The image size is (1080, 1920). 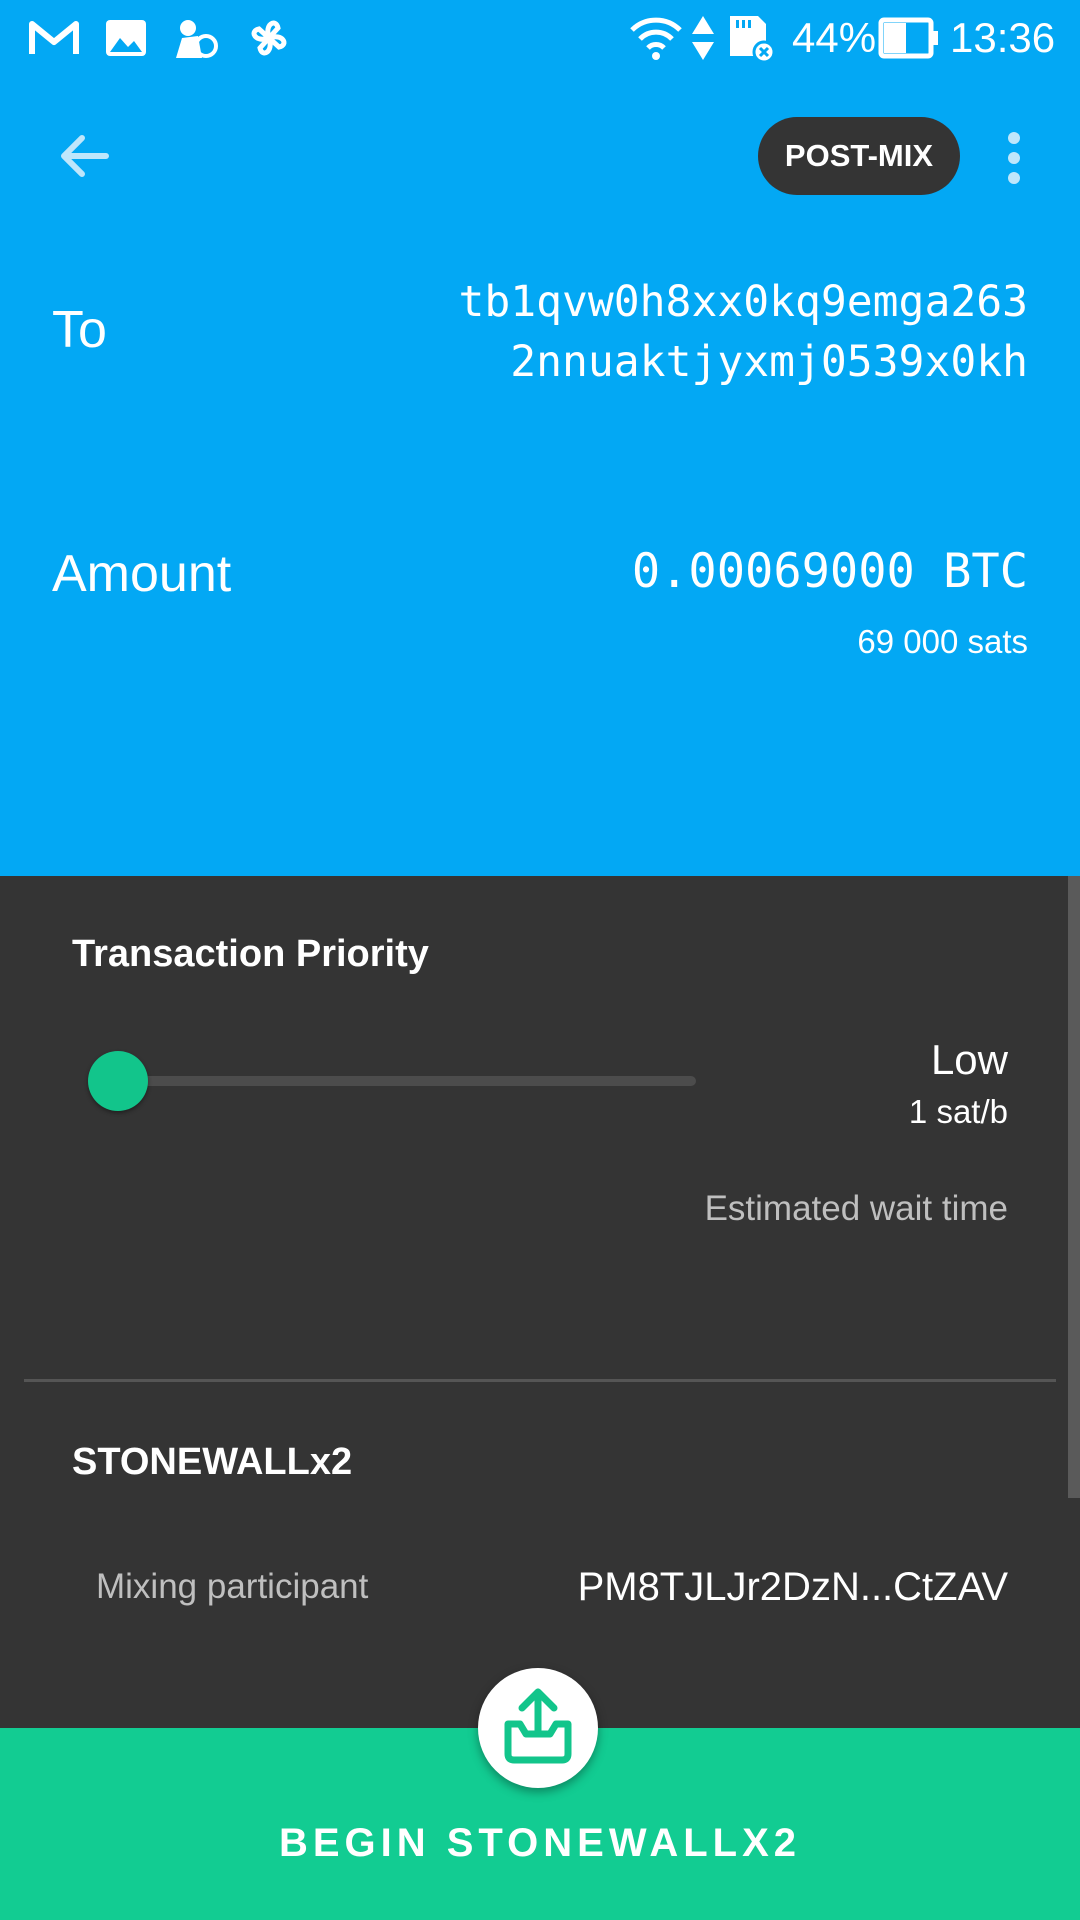 What do you see at coordinates (969, 1059) in the screenshot?
I see `priority-level: Low` at bounding box center [969, 1059].